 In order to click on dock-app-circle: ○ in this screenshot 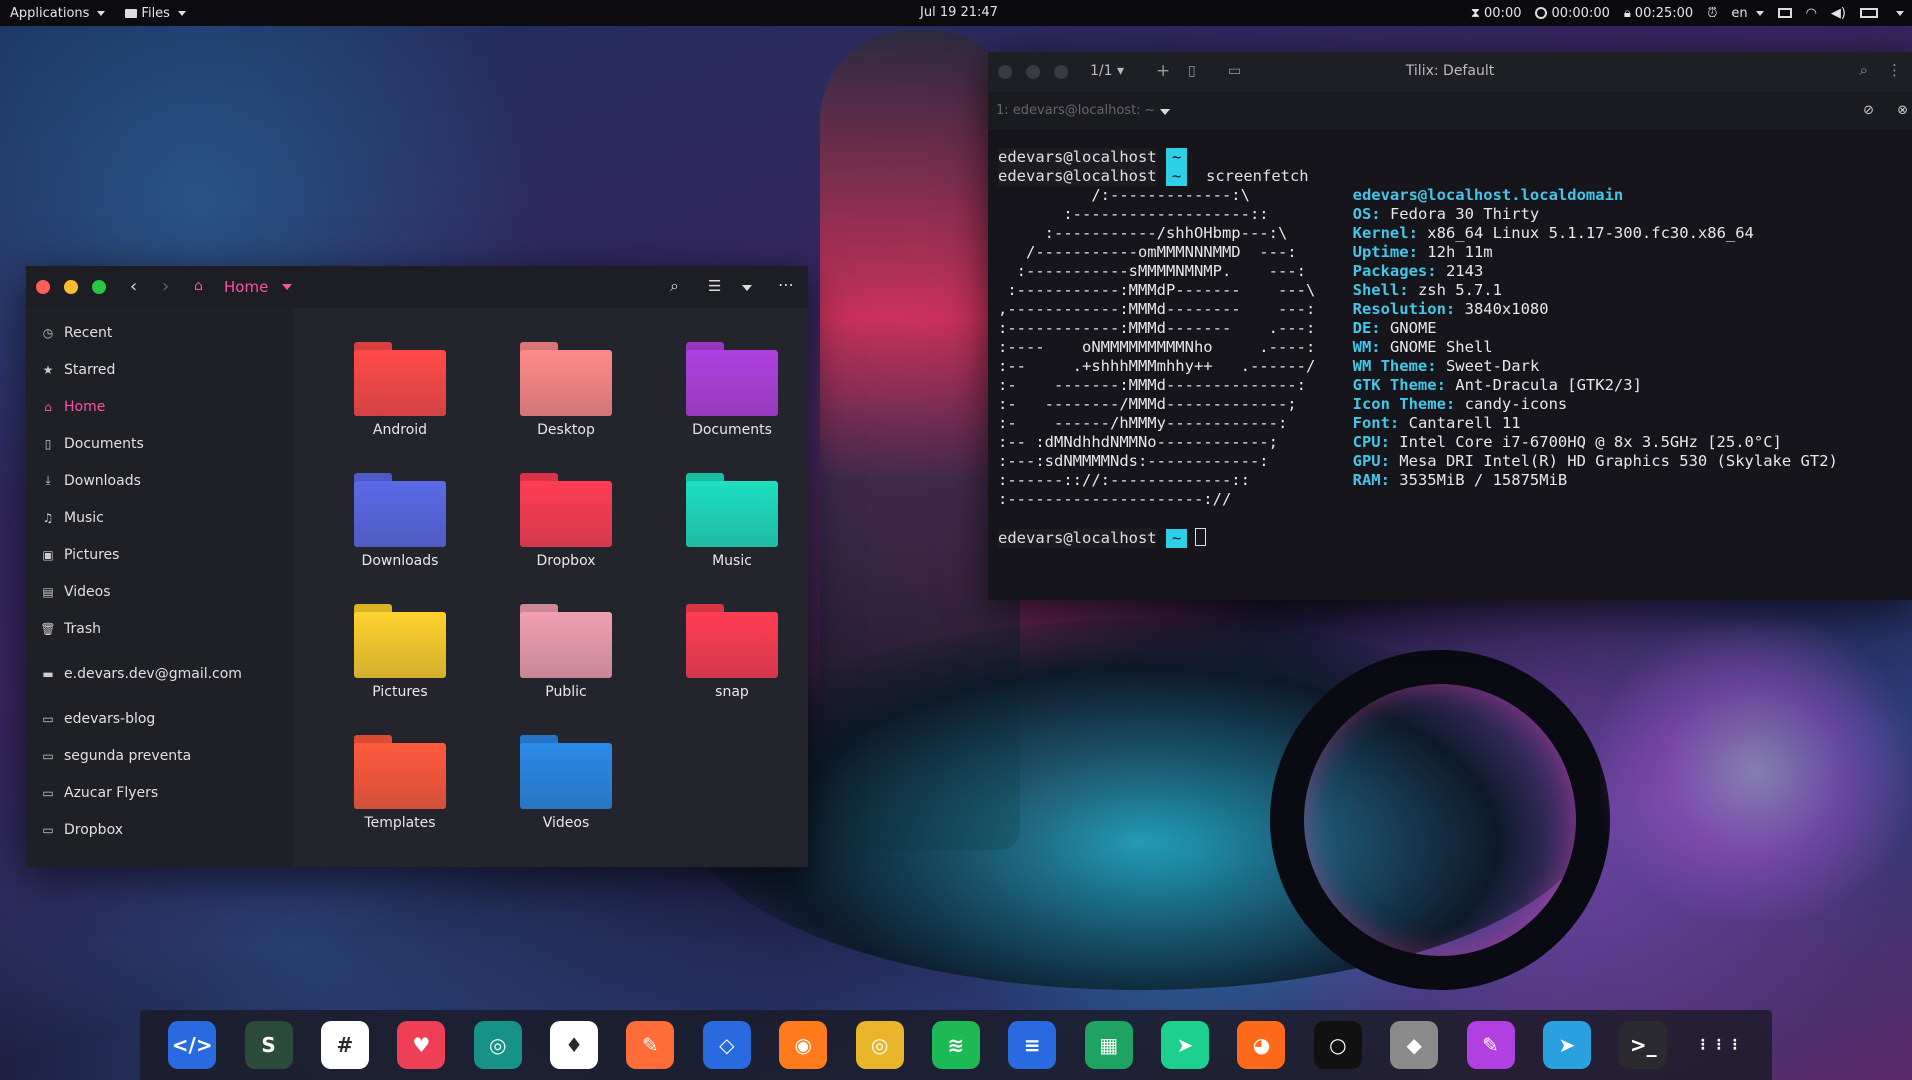, I will do `click(1337, 1045)`.